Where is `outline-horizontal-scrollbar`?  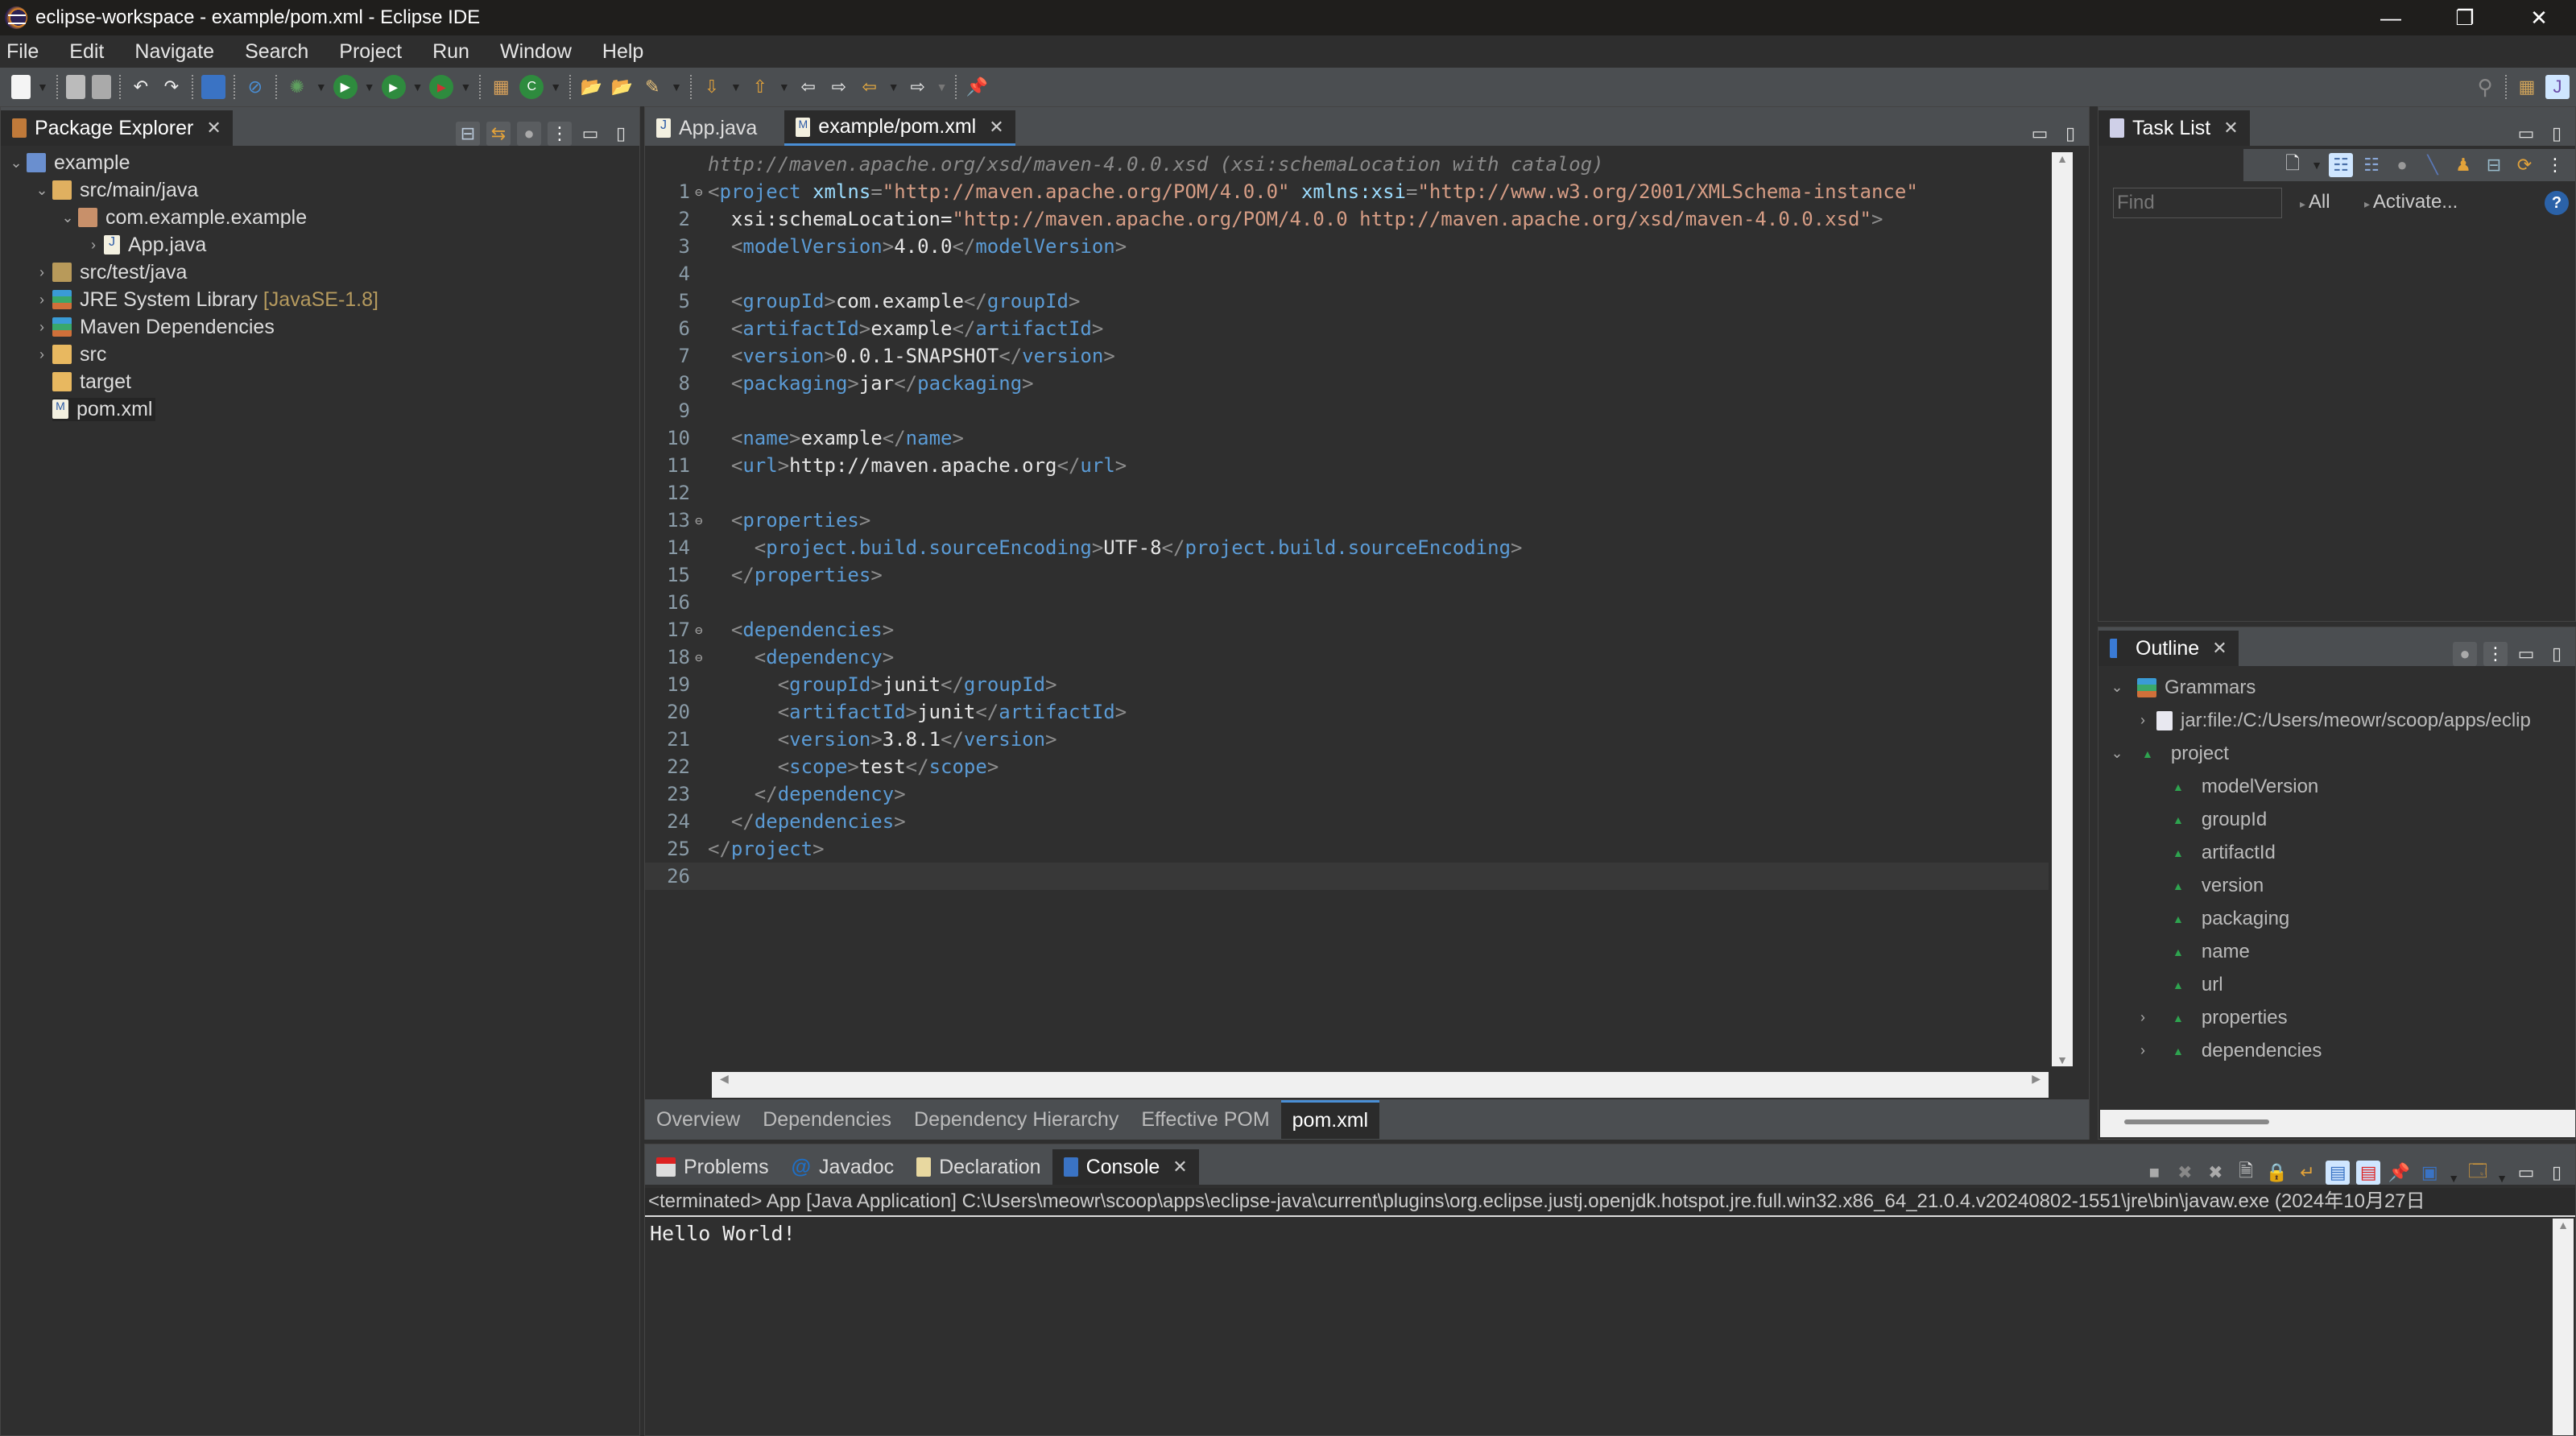 outline-horizontal-scrollbar is located at coordinates (2338, 1123).